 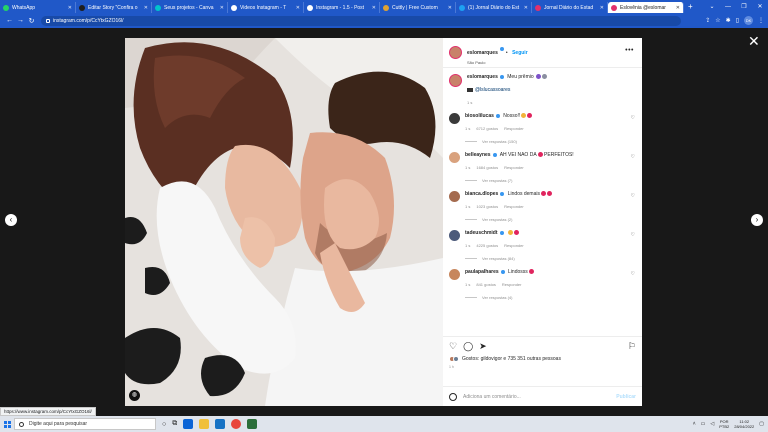 What do you see at coordinates (549, 219) in the screenshot?
I see `view-replies: Ver respostas (2)` at bounding box center [549, 219].